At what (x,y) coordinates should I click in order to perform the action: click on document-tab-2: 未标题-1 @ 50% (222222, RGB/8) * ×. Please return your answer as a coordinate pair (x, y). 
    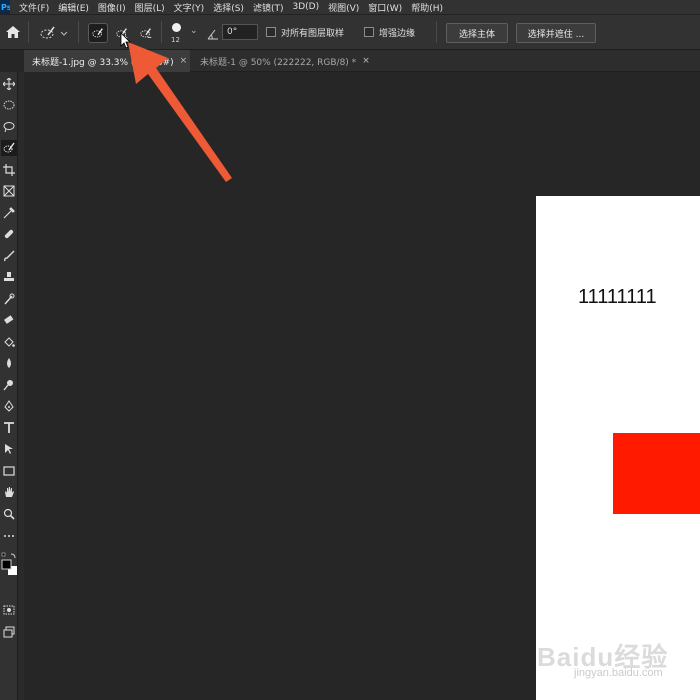
    Looking at the image, I should click on (282, 61).